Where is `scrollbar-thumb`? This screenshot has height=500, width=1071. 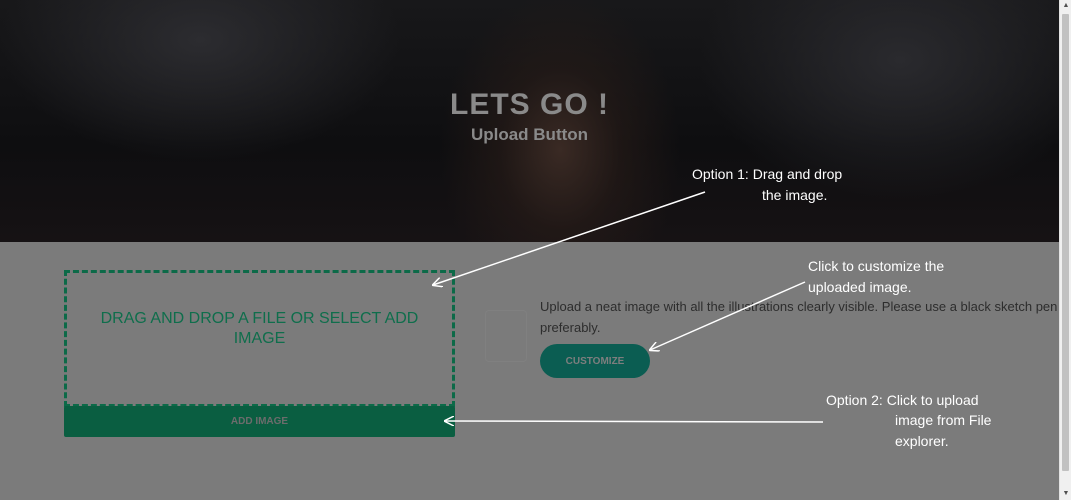 scrollbar-thumb is located at coordinates (1065, 242).